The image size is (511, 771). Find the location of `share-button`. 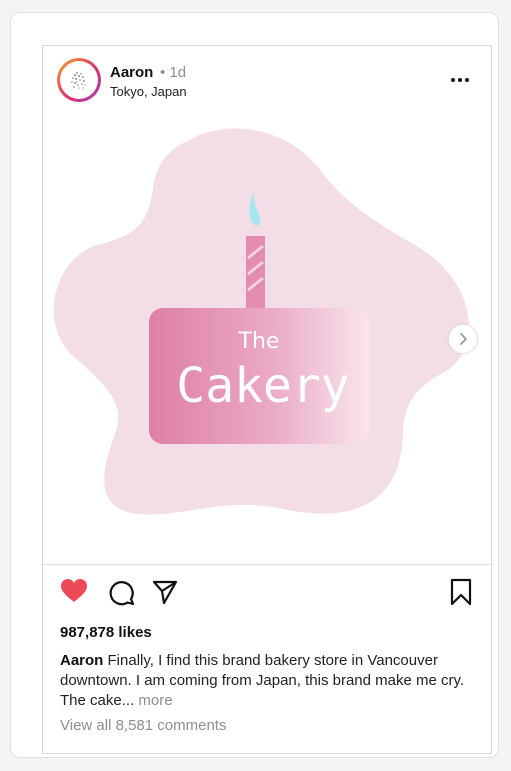

share-button is located at coordinates (165, 594).